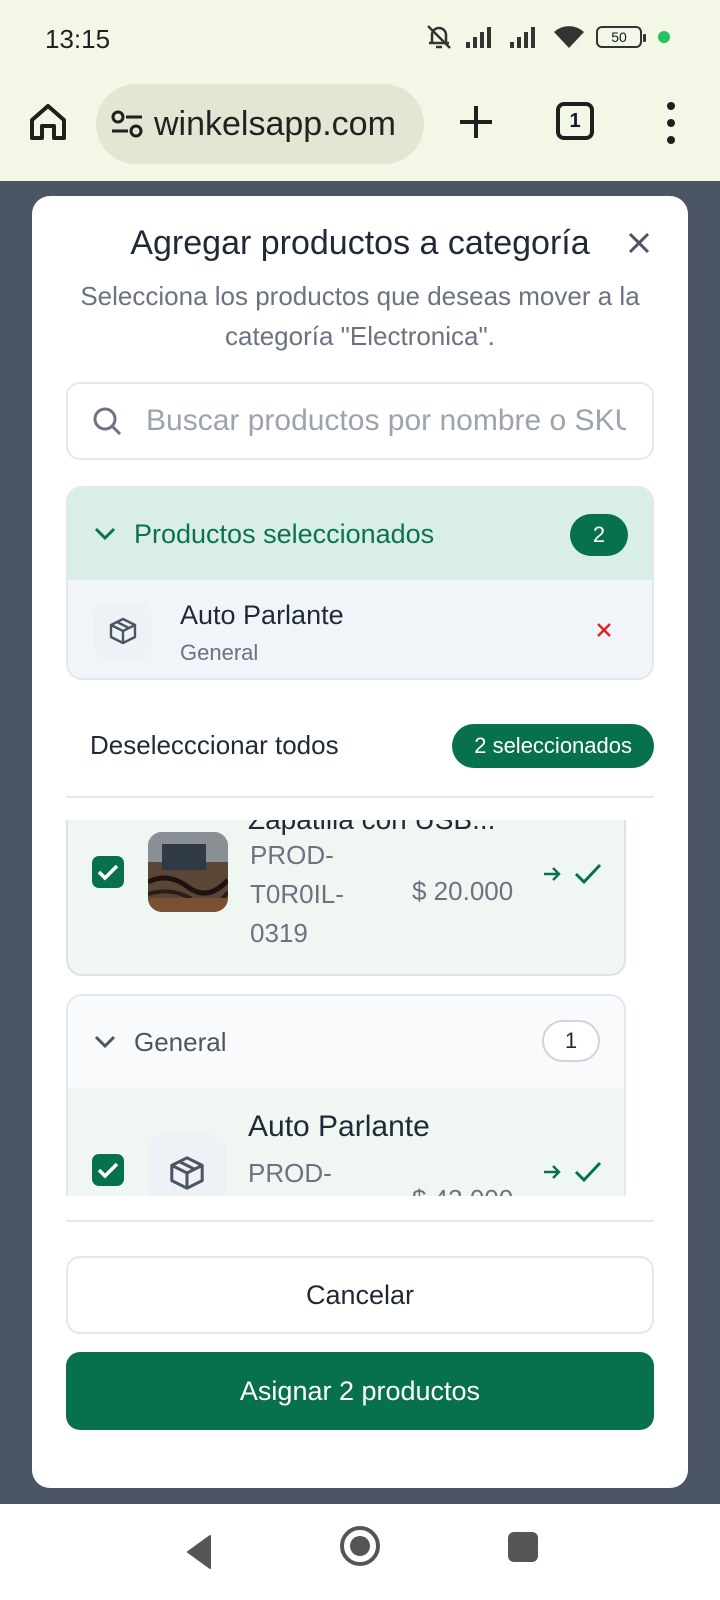  I want to click on dialog-title: Agregar productos a categoría, so click(360, 243).